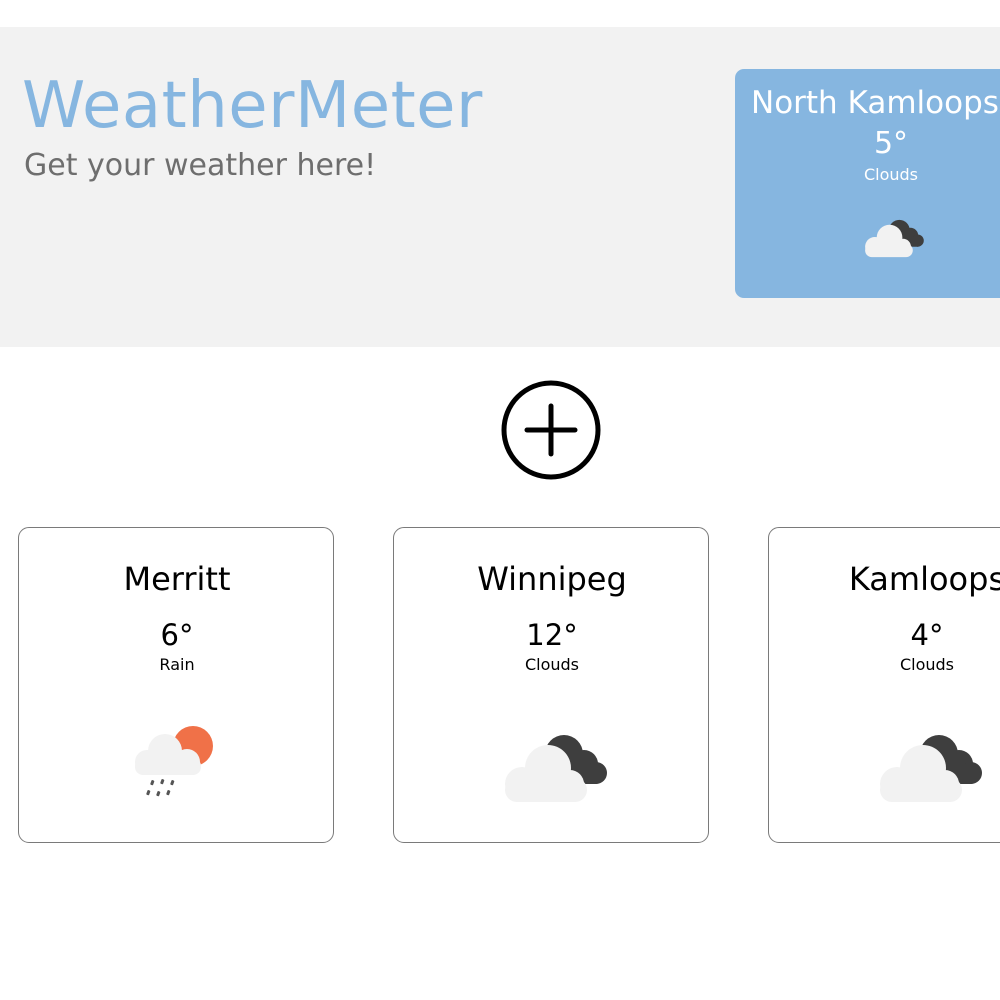  I want to click on app-title: WeatherMeter, so click(252, 106).